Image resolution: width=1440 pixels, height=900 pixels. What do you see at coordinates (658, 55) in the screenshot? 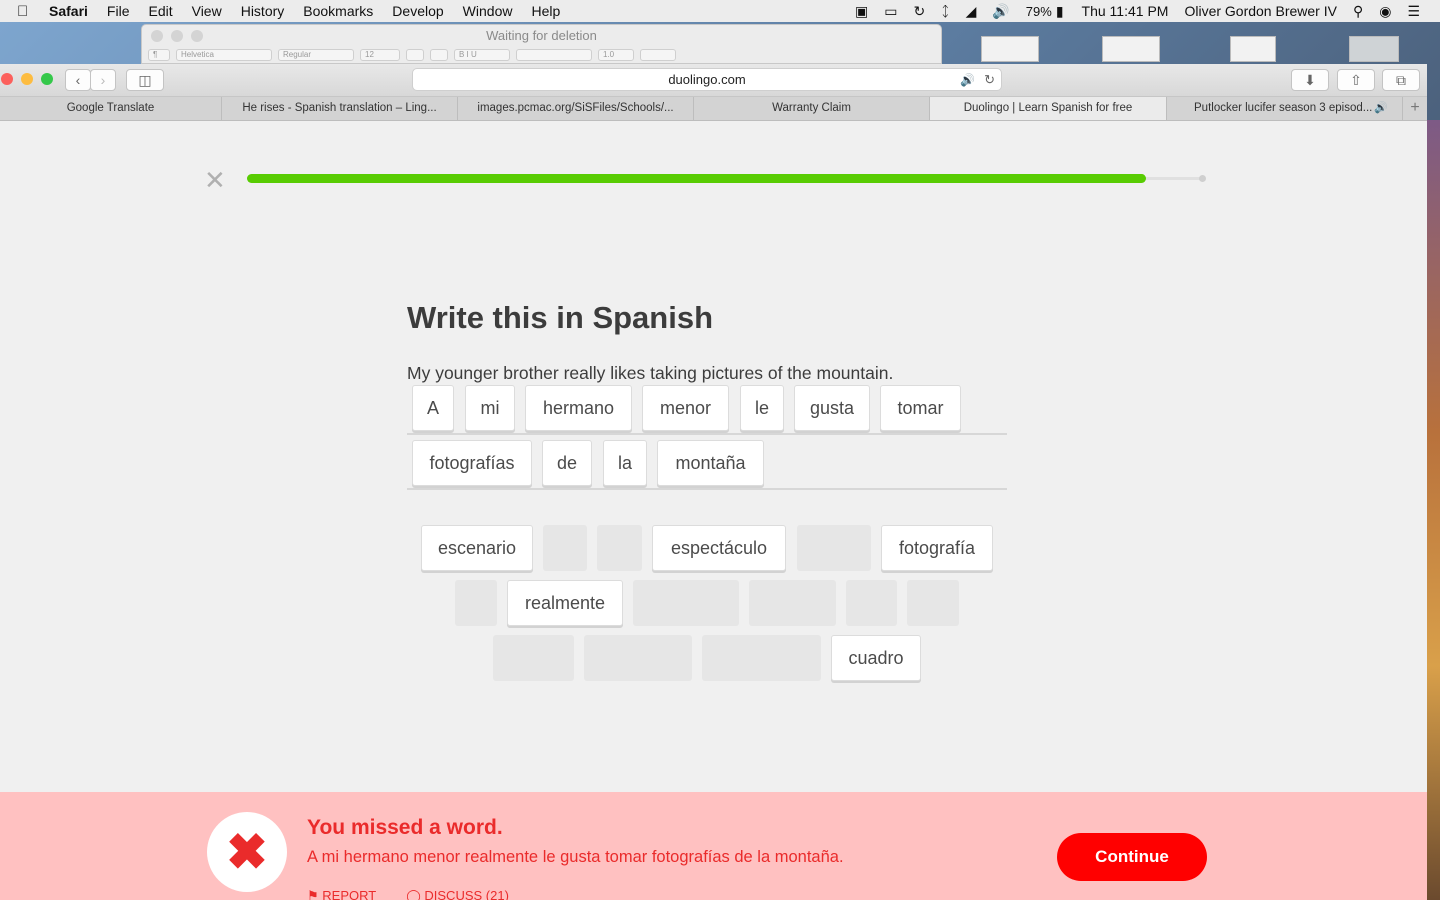
I see `list-style-select` at bounding box center [658, 55].